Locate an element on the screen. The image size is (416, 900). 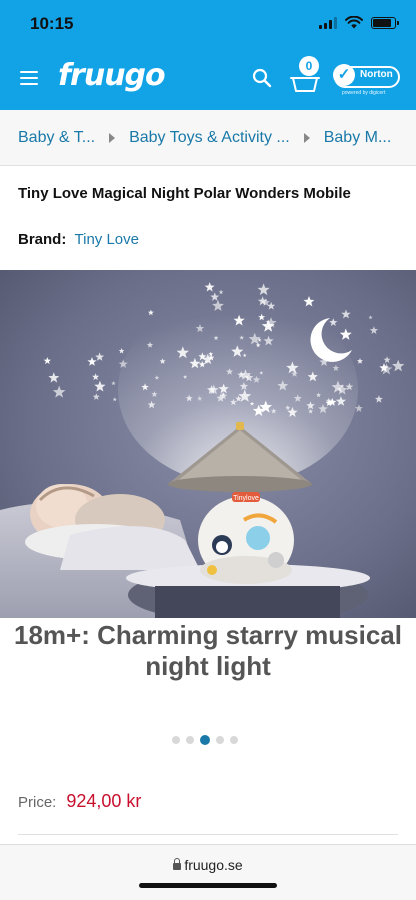
status-time: 10:15 is located at coordinates (52, 23).